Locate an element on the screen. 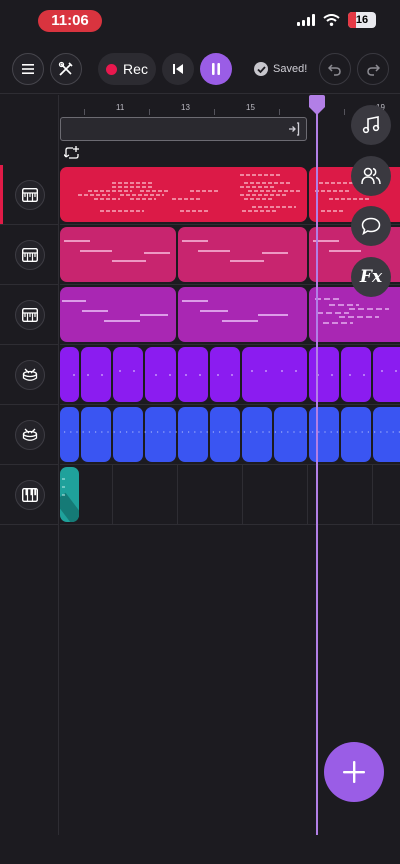  effects-icon: Fx is located at coordinates (371, 277).